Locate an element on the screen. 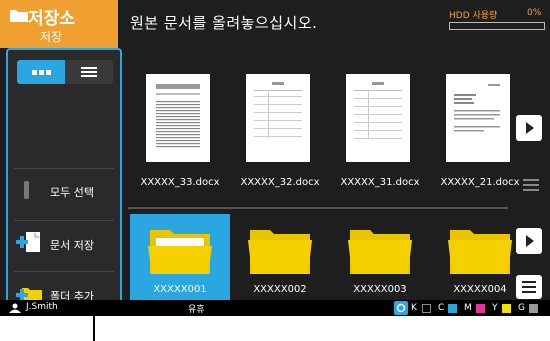 The image size is (550, 341). instruction-text: 원본 문서를 올려놓으십시오. is located at coordinates (224, 23).